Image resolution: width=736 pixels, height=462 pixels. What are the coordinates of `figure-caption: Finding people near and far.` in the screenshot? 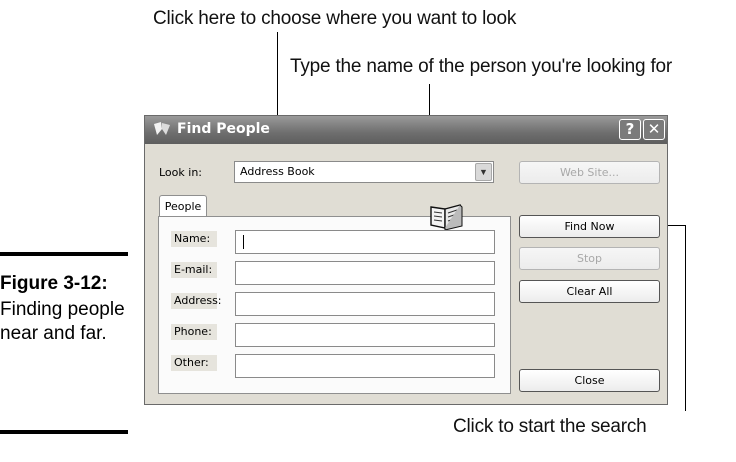 It's located at (62, 321).